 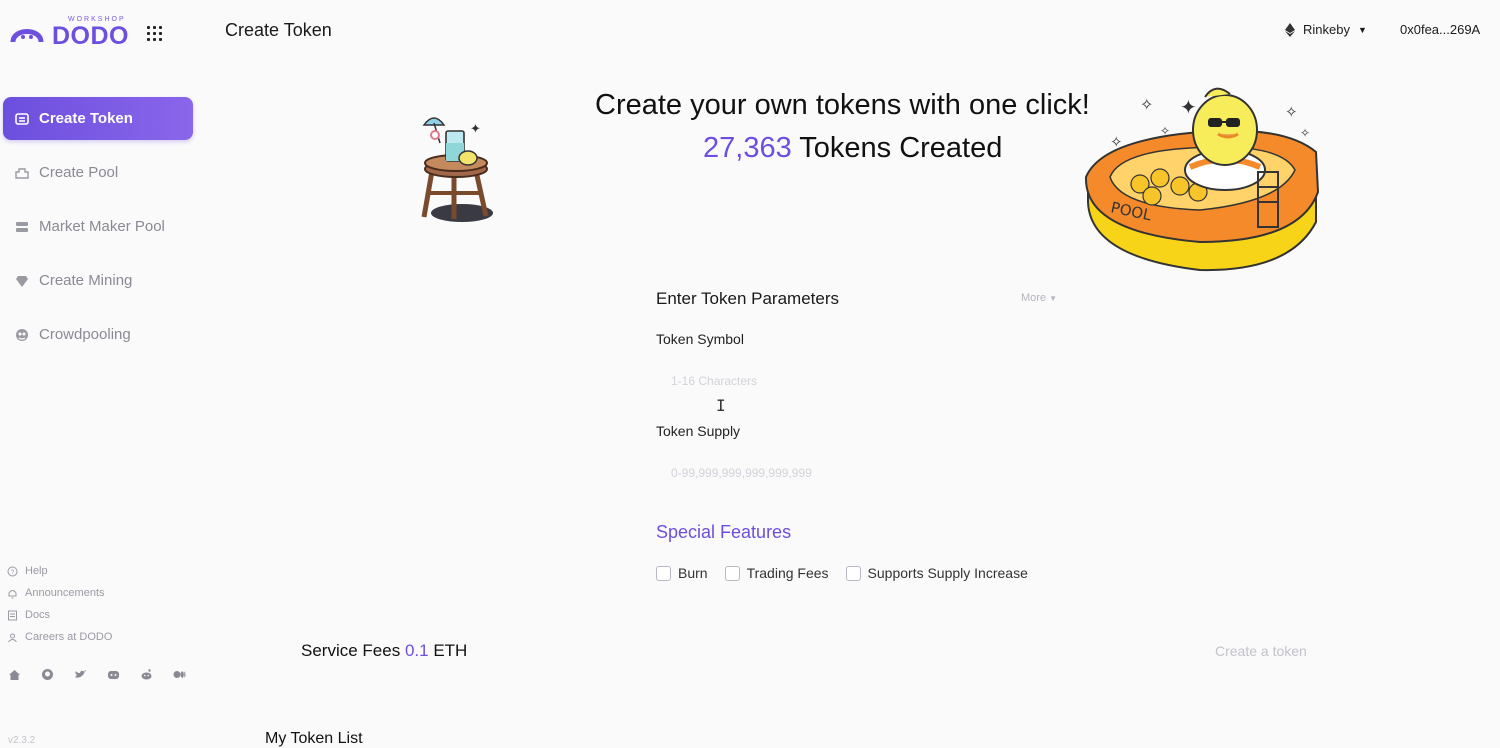 I want to click on my-token-list-title: My Token List, so click(x=314, y=738).